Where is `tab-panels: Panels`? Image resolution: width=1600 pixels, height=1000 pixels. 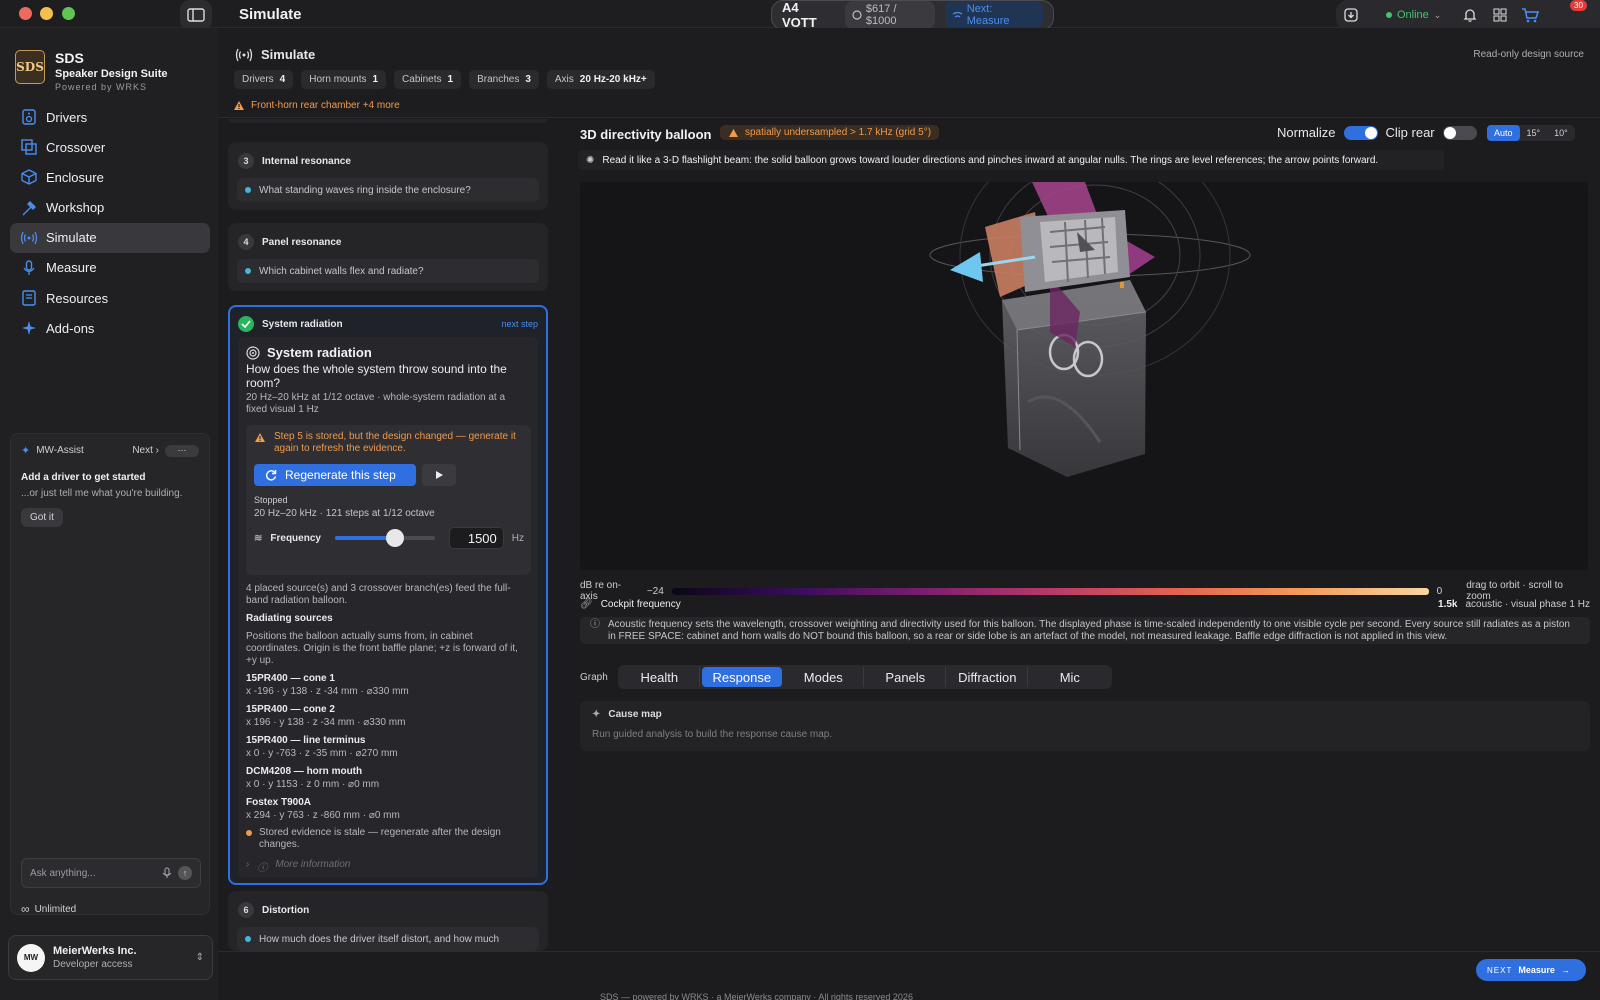 tab-panels: Panels is located at coordinates (906, 677).